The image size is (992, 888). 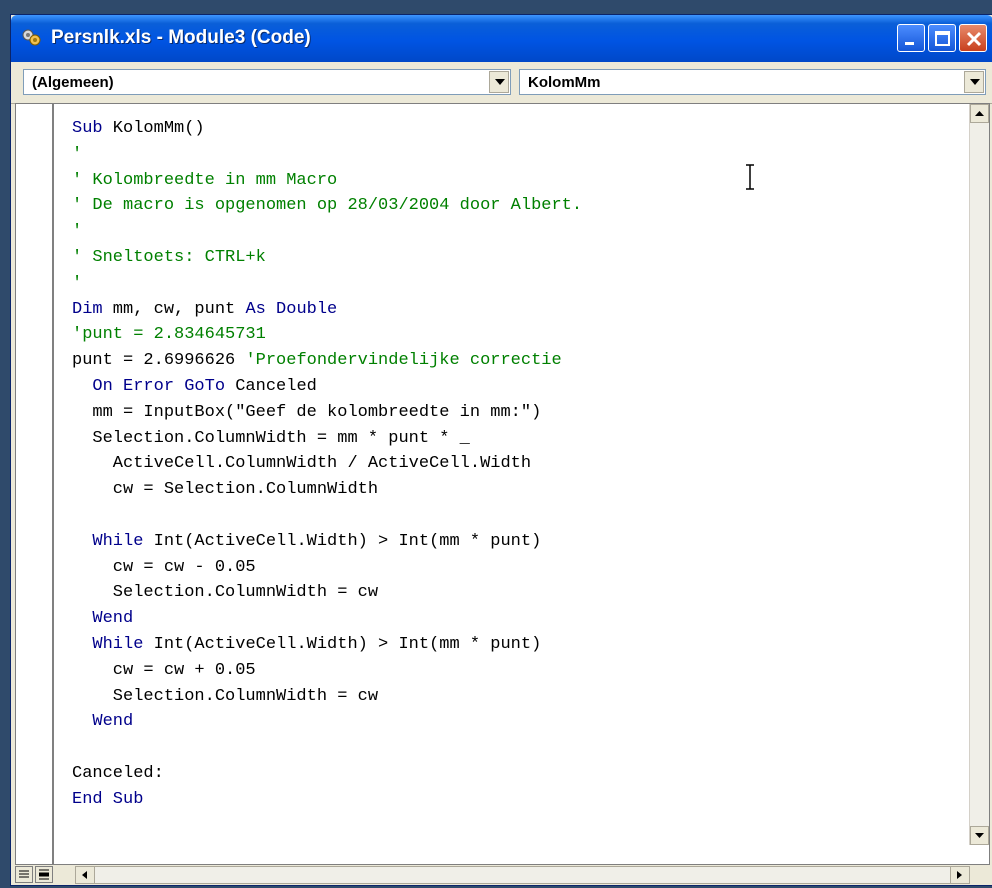 I want to click on bottom-bar, so click(x=502, y=875).